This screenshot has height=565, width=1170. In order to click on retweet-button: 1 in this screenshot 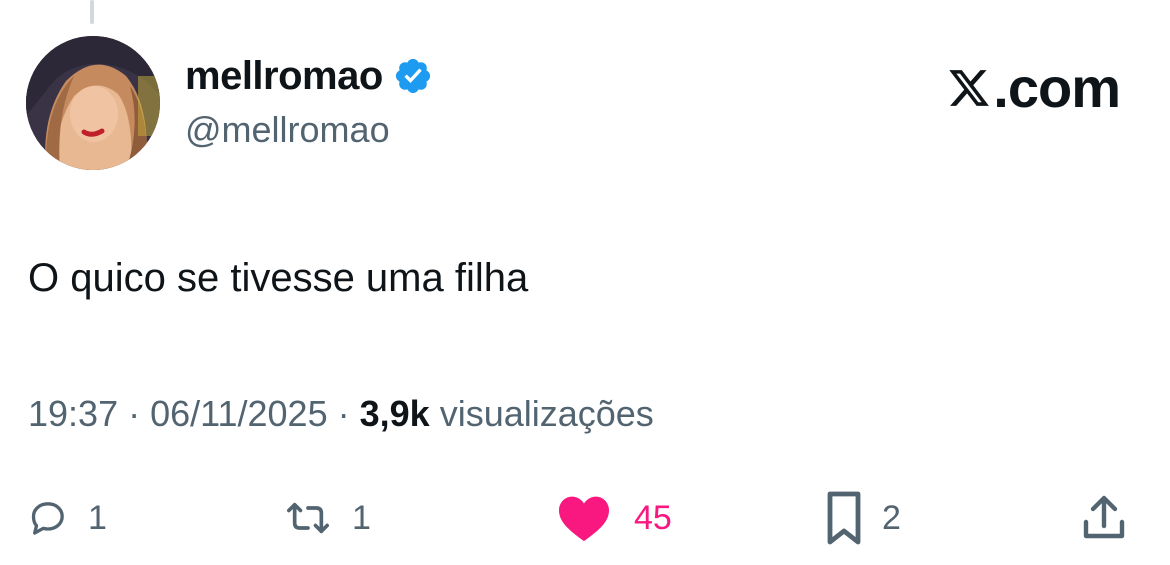, I will do `click(327, 518)`.